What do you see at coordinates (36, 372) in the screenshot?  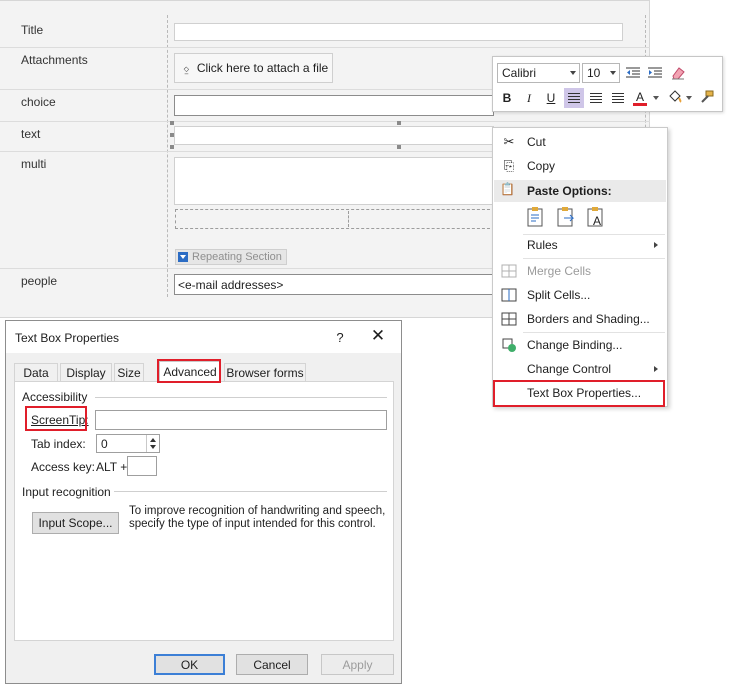 I see `tab-data: Data` at bounding box center [36, 372].